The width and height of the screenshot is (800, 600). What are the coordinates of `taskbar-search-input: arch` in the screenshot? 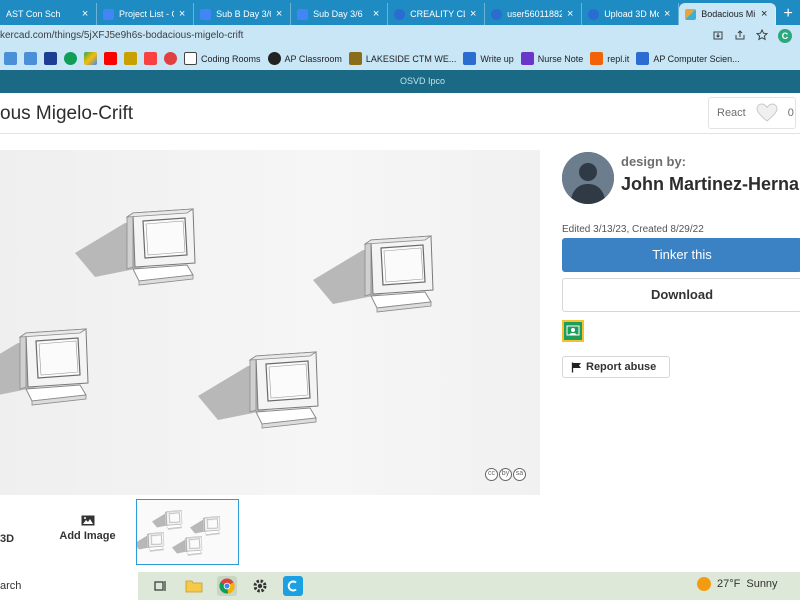 It's located at (69, 586).